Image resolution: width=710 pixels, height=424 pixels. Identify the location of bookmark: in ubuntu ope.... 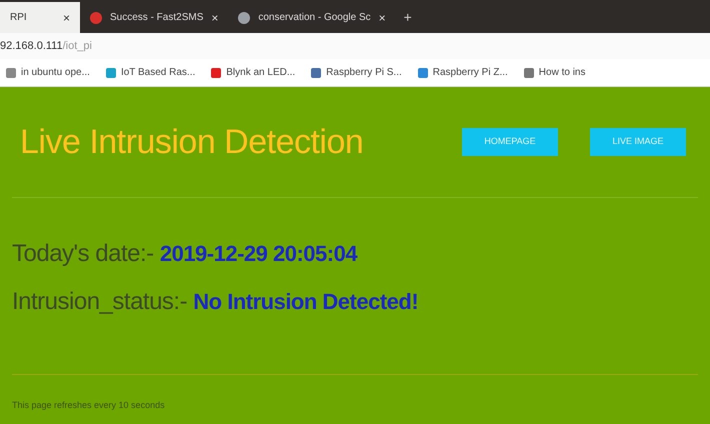
(48, 72).